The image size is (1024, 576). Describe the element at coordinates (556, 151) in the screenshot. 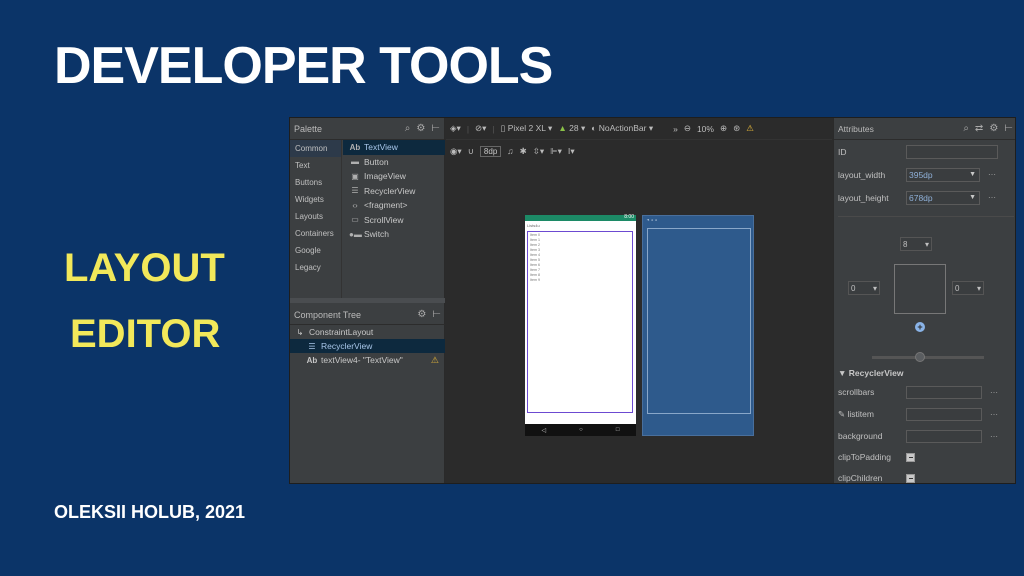

I see `align-icon: ⊫▾` at that location.